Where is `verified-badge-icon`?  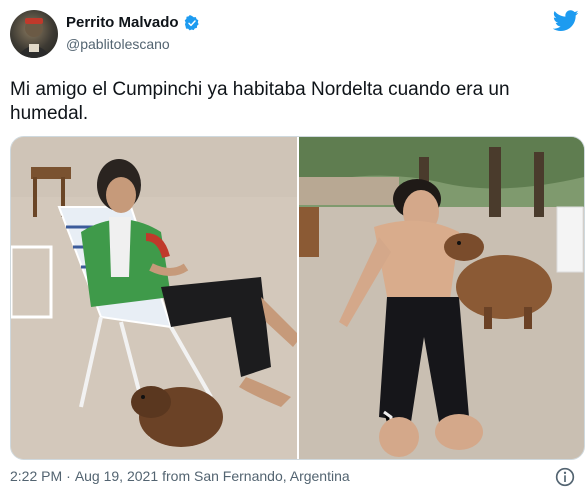
verified-badge-icon is located at coordinates (192, 22).